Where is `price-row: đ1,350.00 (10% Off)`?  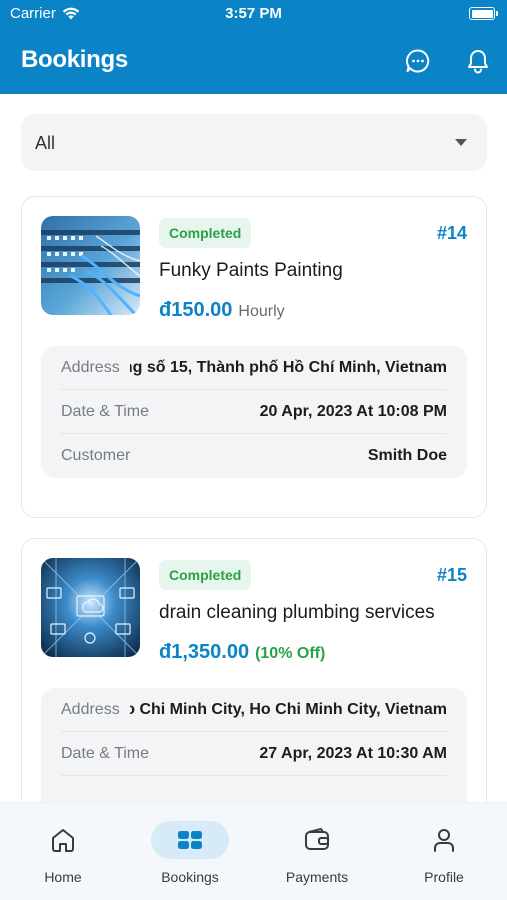 price-row: đ1,350.00 (10% Off) is located at coordinates (242, 652).